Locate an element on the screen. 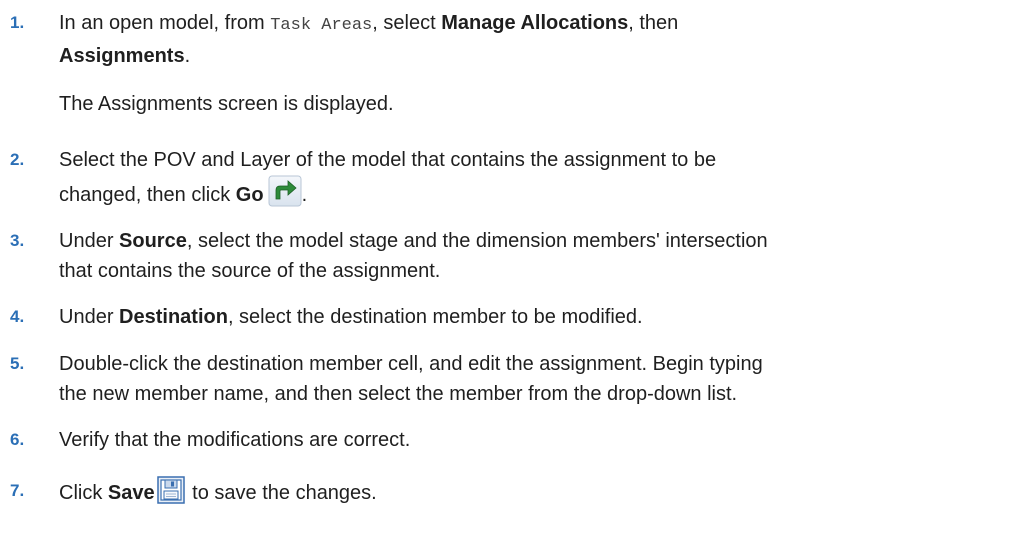 The height and width of the screenshot is (534, 1009). step-number: 6. is located at coordinates (17, 439).